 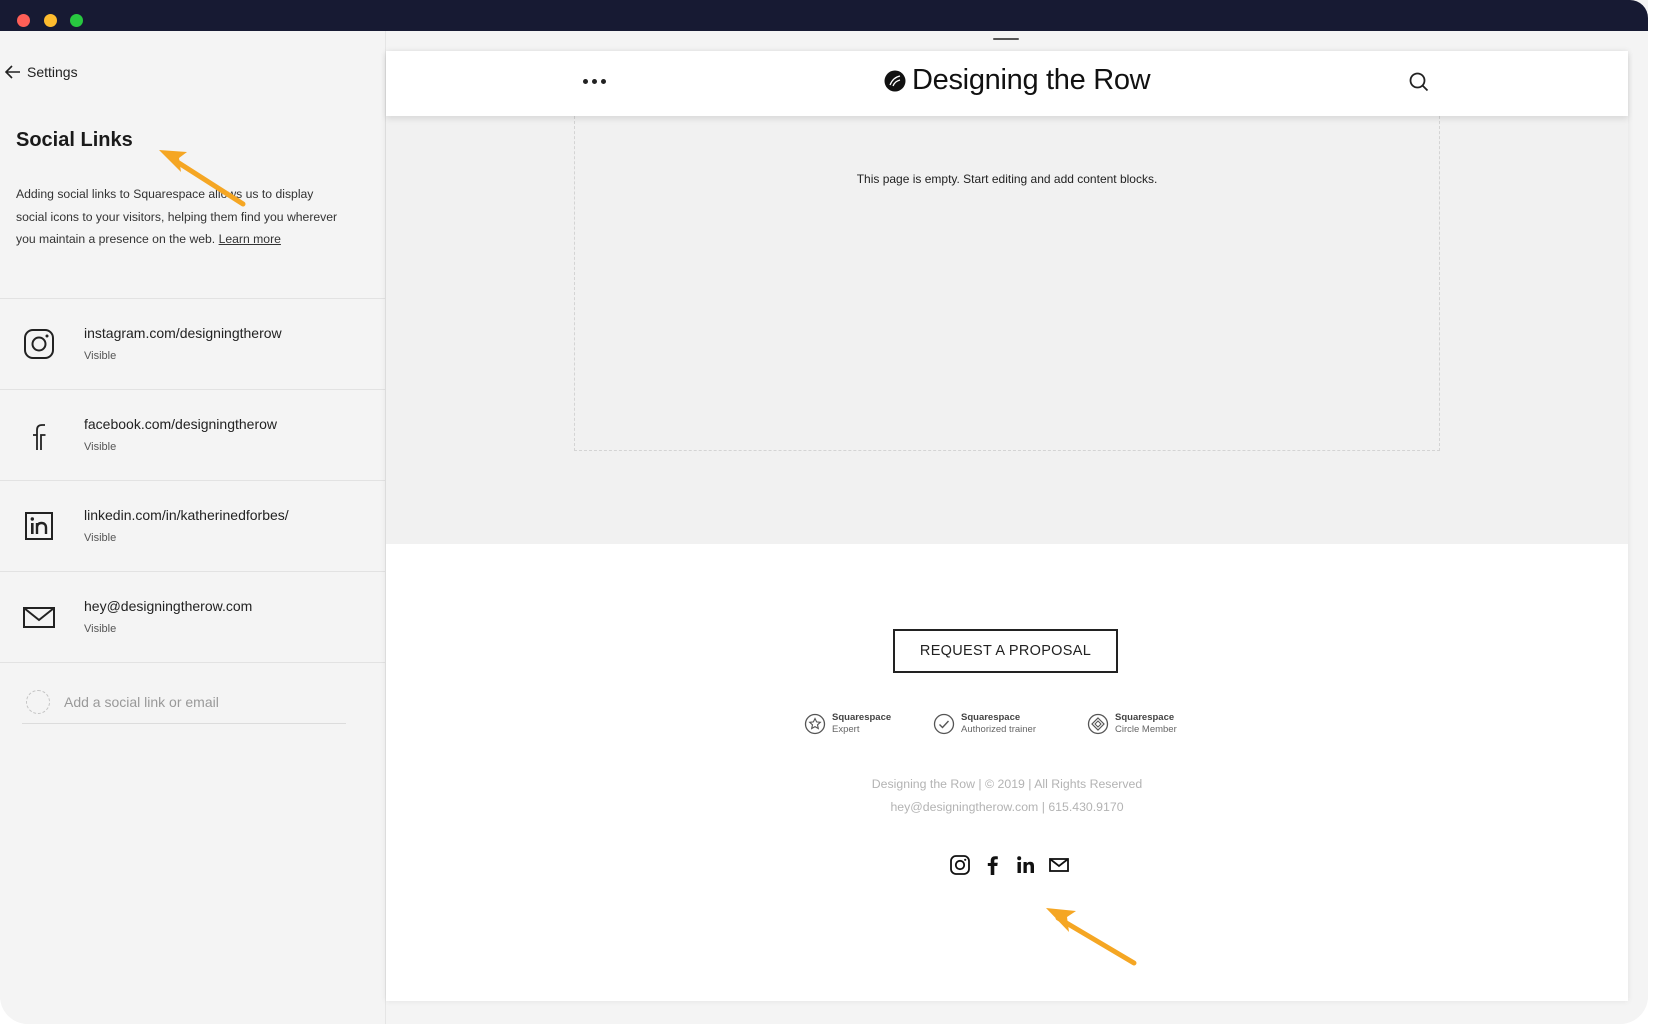 I want to click on annotation-arrow-footer-icons, so click(x=1091, y=937).